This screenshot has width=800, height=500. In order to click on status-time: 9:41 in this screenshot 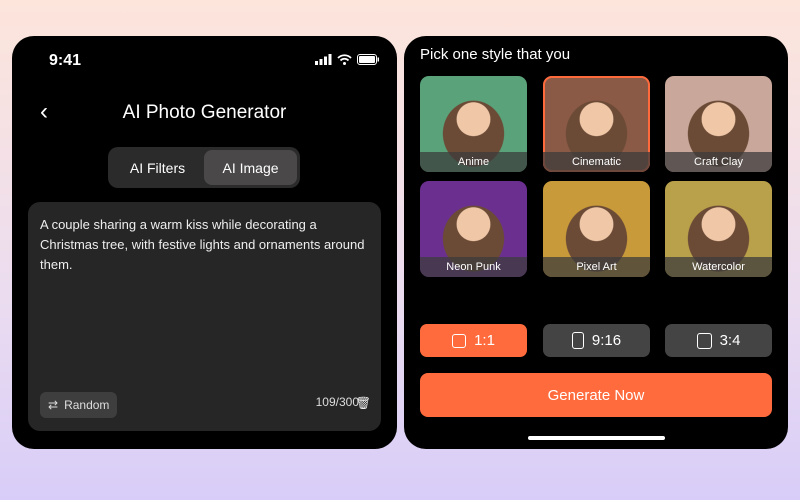, I will do `click(65, 60)`.